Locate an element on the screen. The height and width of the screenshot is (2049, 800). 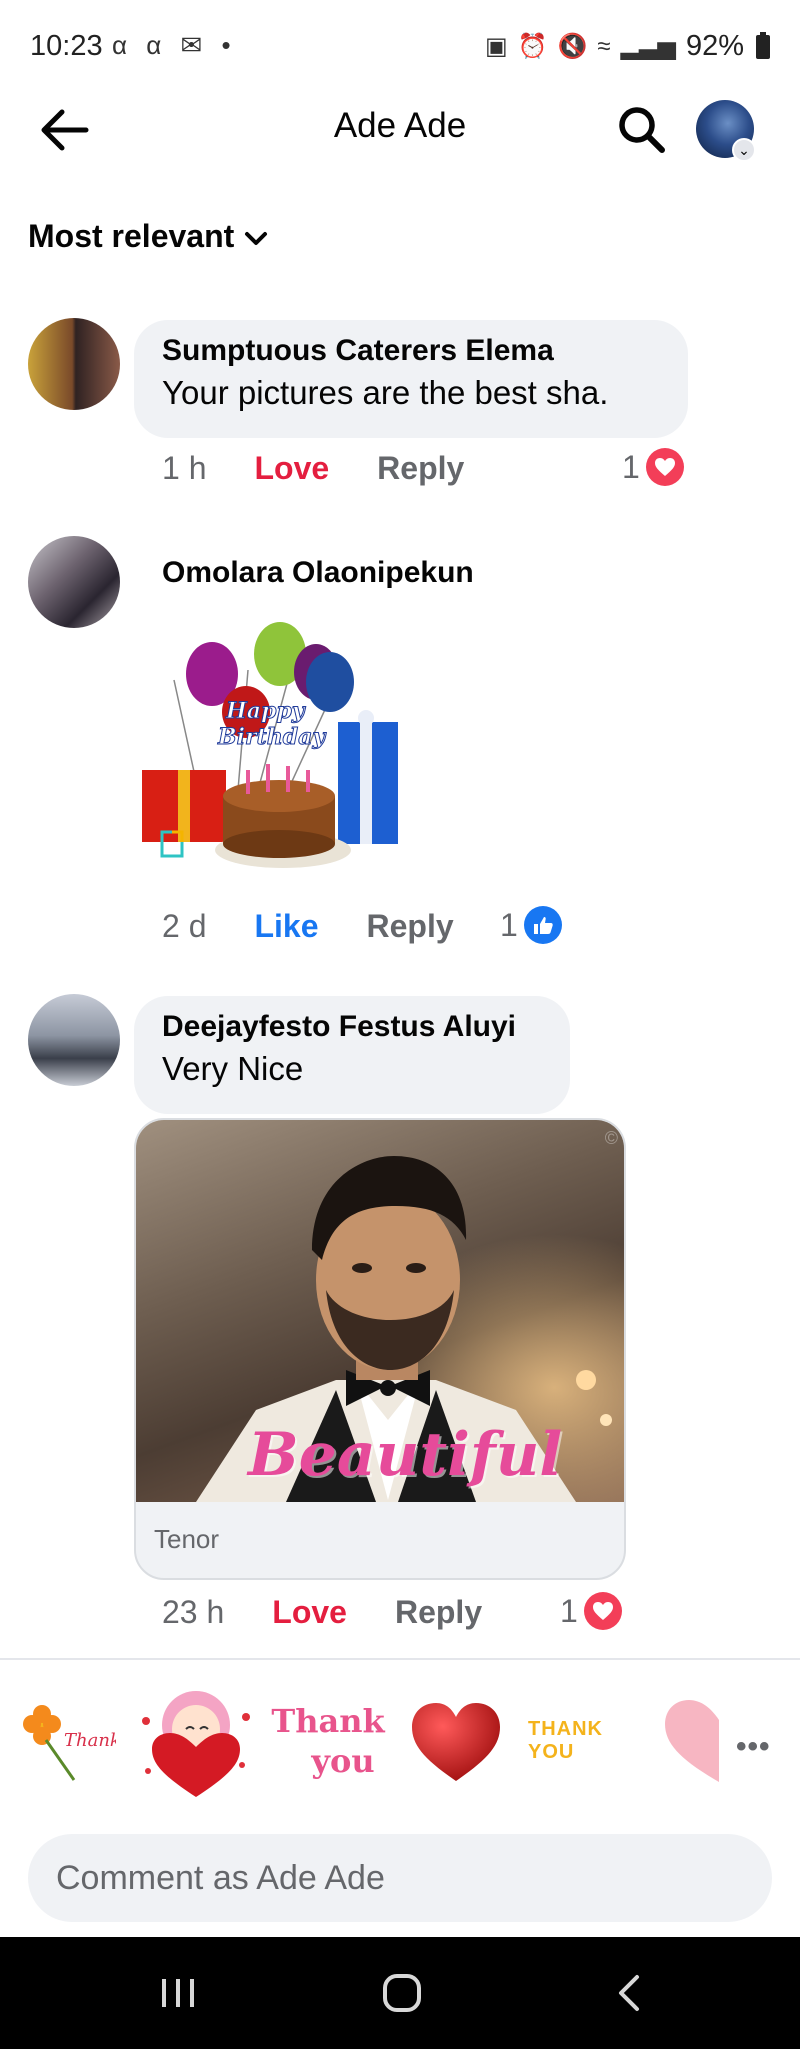
comment-text: Your pictures are the best sha. is located at coordinates (385, 392).